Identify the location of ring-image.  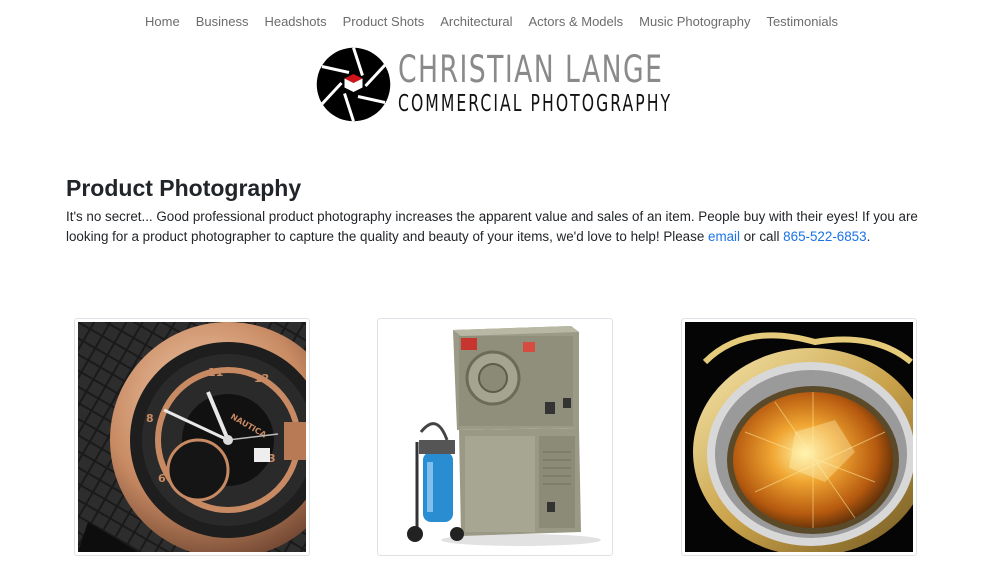
(799, 437).